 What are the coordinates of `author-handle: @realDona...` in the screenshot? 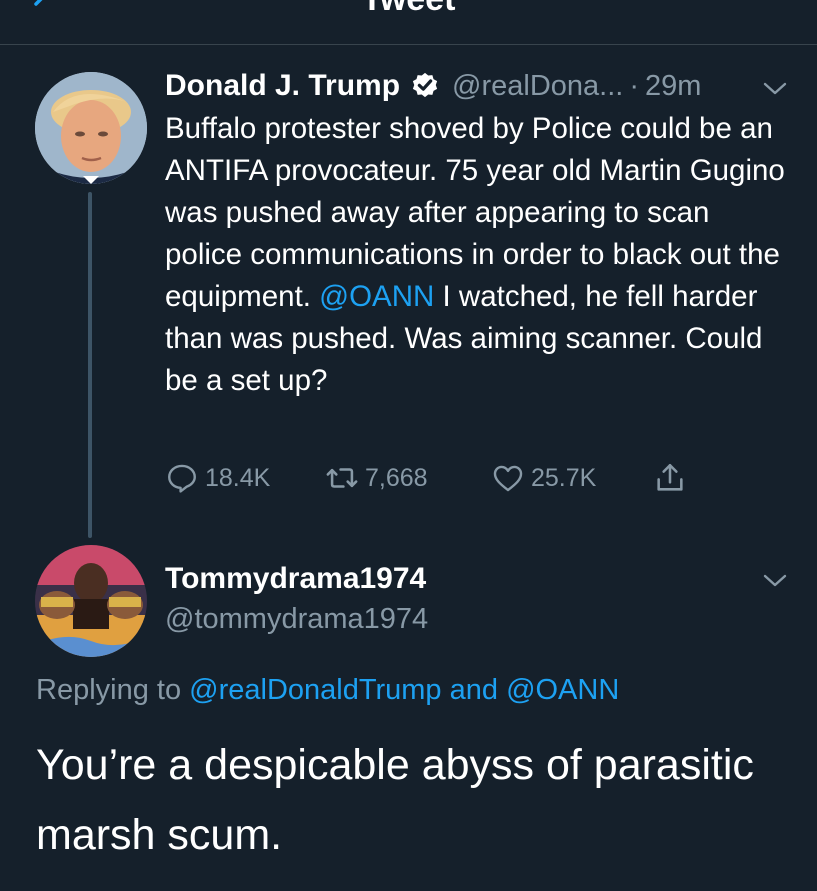 It's located at (537, 86).